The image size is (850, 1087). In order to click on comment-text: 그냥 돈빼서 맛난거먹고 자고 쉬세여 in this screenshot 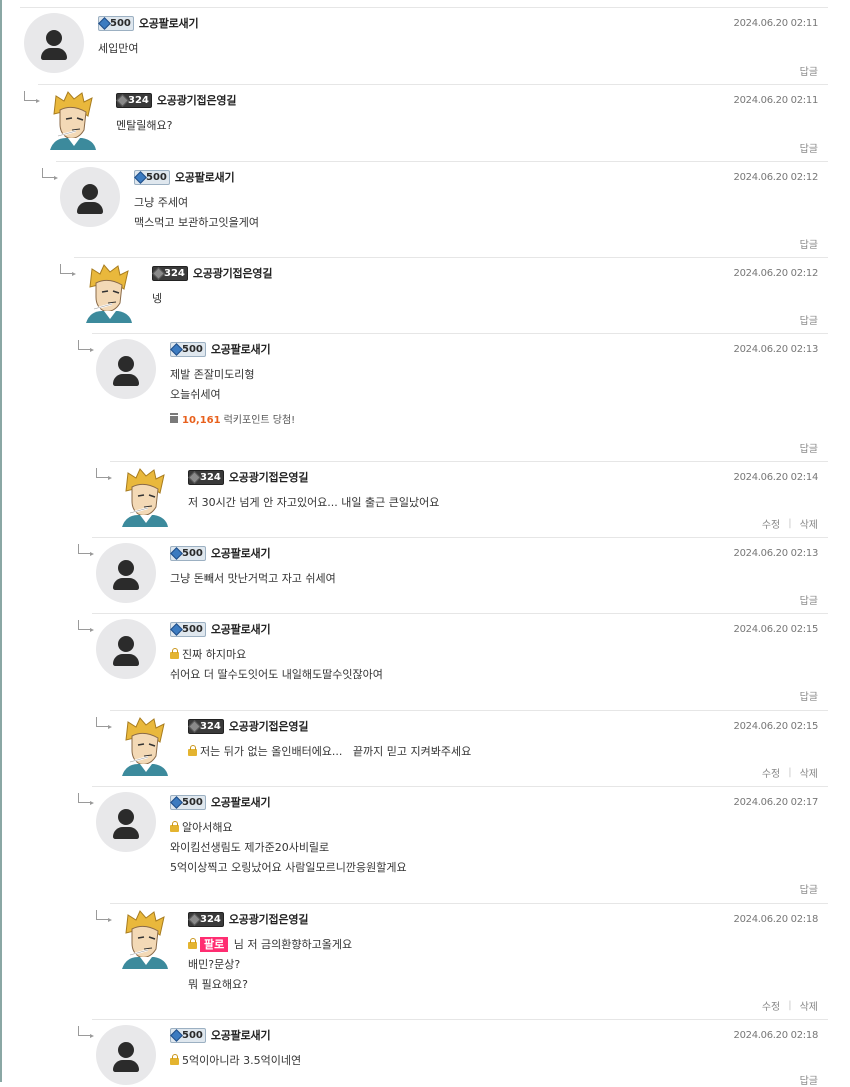, I will do `click(253, 578)`.